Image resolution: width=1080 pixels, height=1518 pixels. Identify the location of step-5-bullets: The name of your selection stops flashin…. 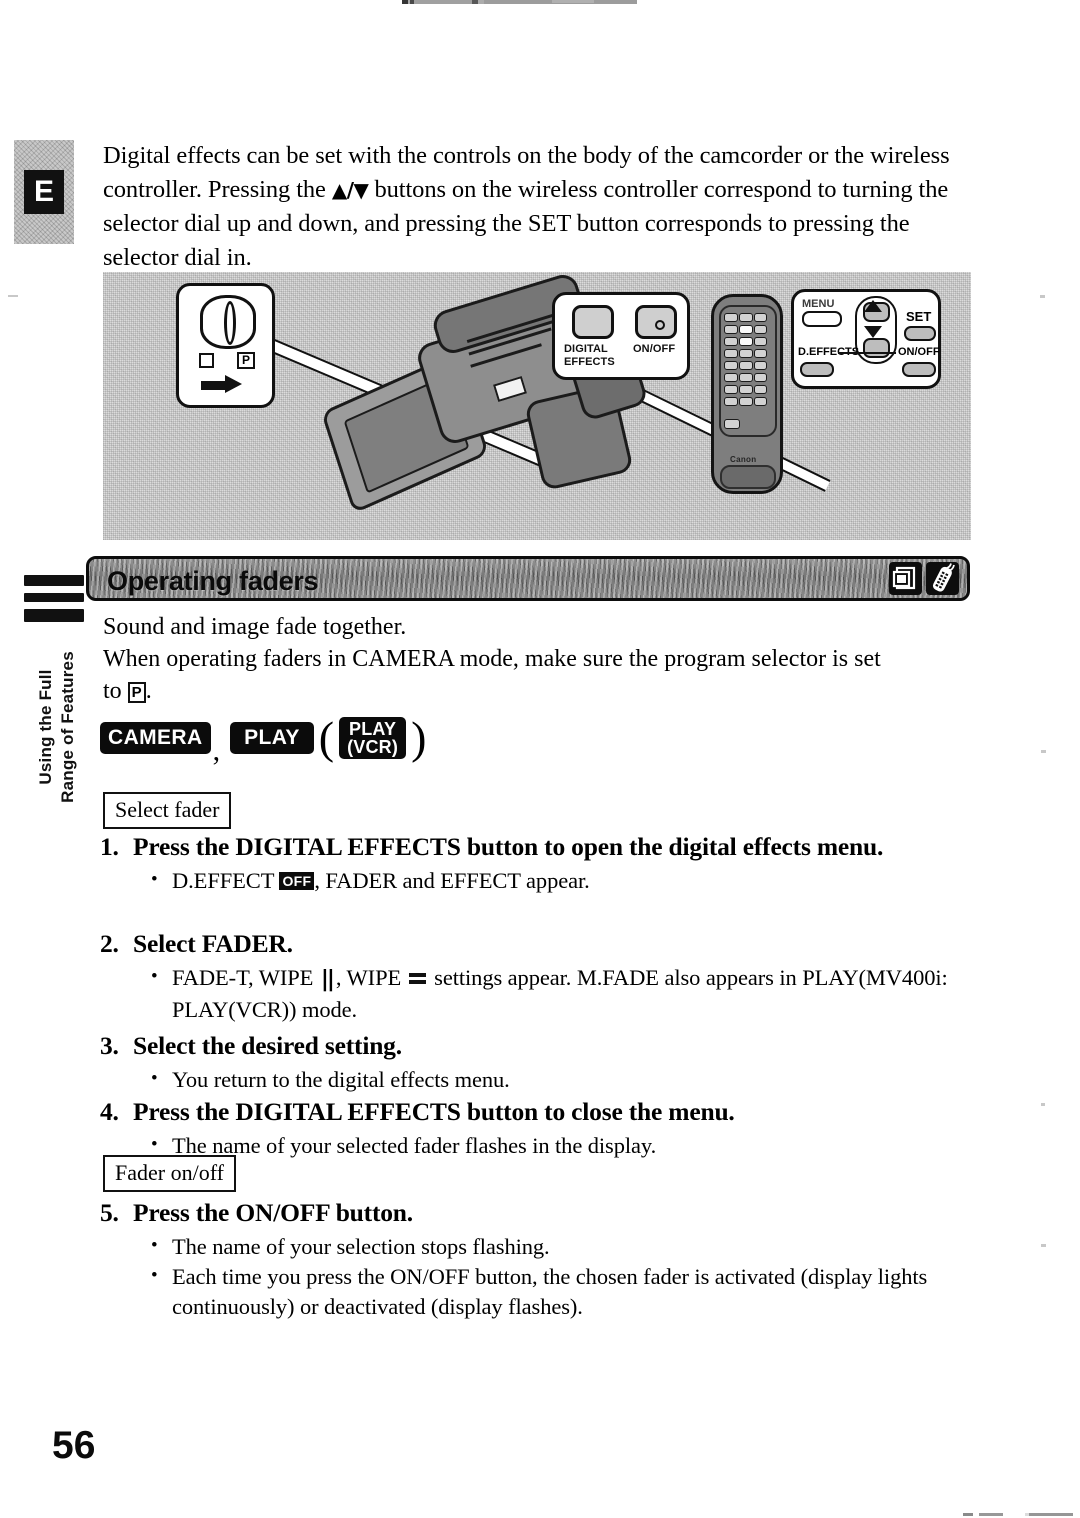
(540, 1276).